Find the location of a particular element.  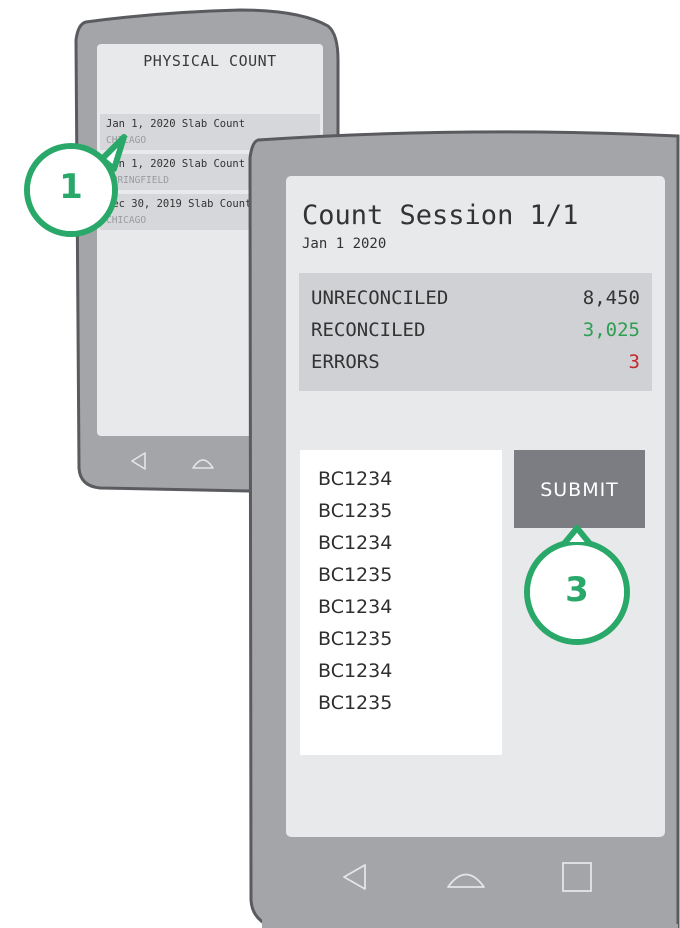

stat-reconciled: RECONCILED 3,025 is located at coordinates (475, 334).